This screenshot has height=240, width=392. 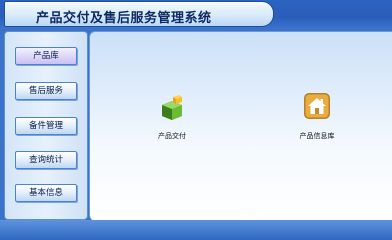 I want to click on page-title: 产品交付及售后服务管理系统, so click(x=124, y=18).